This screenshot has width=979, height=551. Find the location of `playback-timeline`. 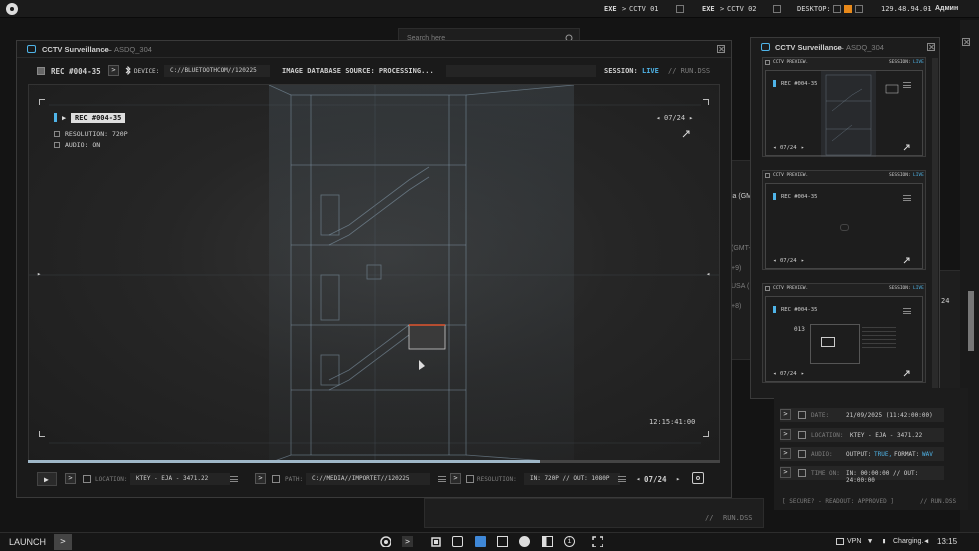

playback-timeline is located at coordinates (374, 461).